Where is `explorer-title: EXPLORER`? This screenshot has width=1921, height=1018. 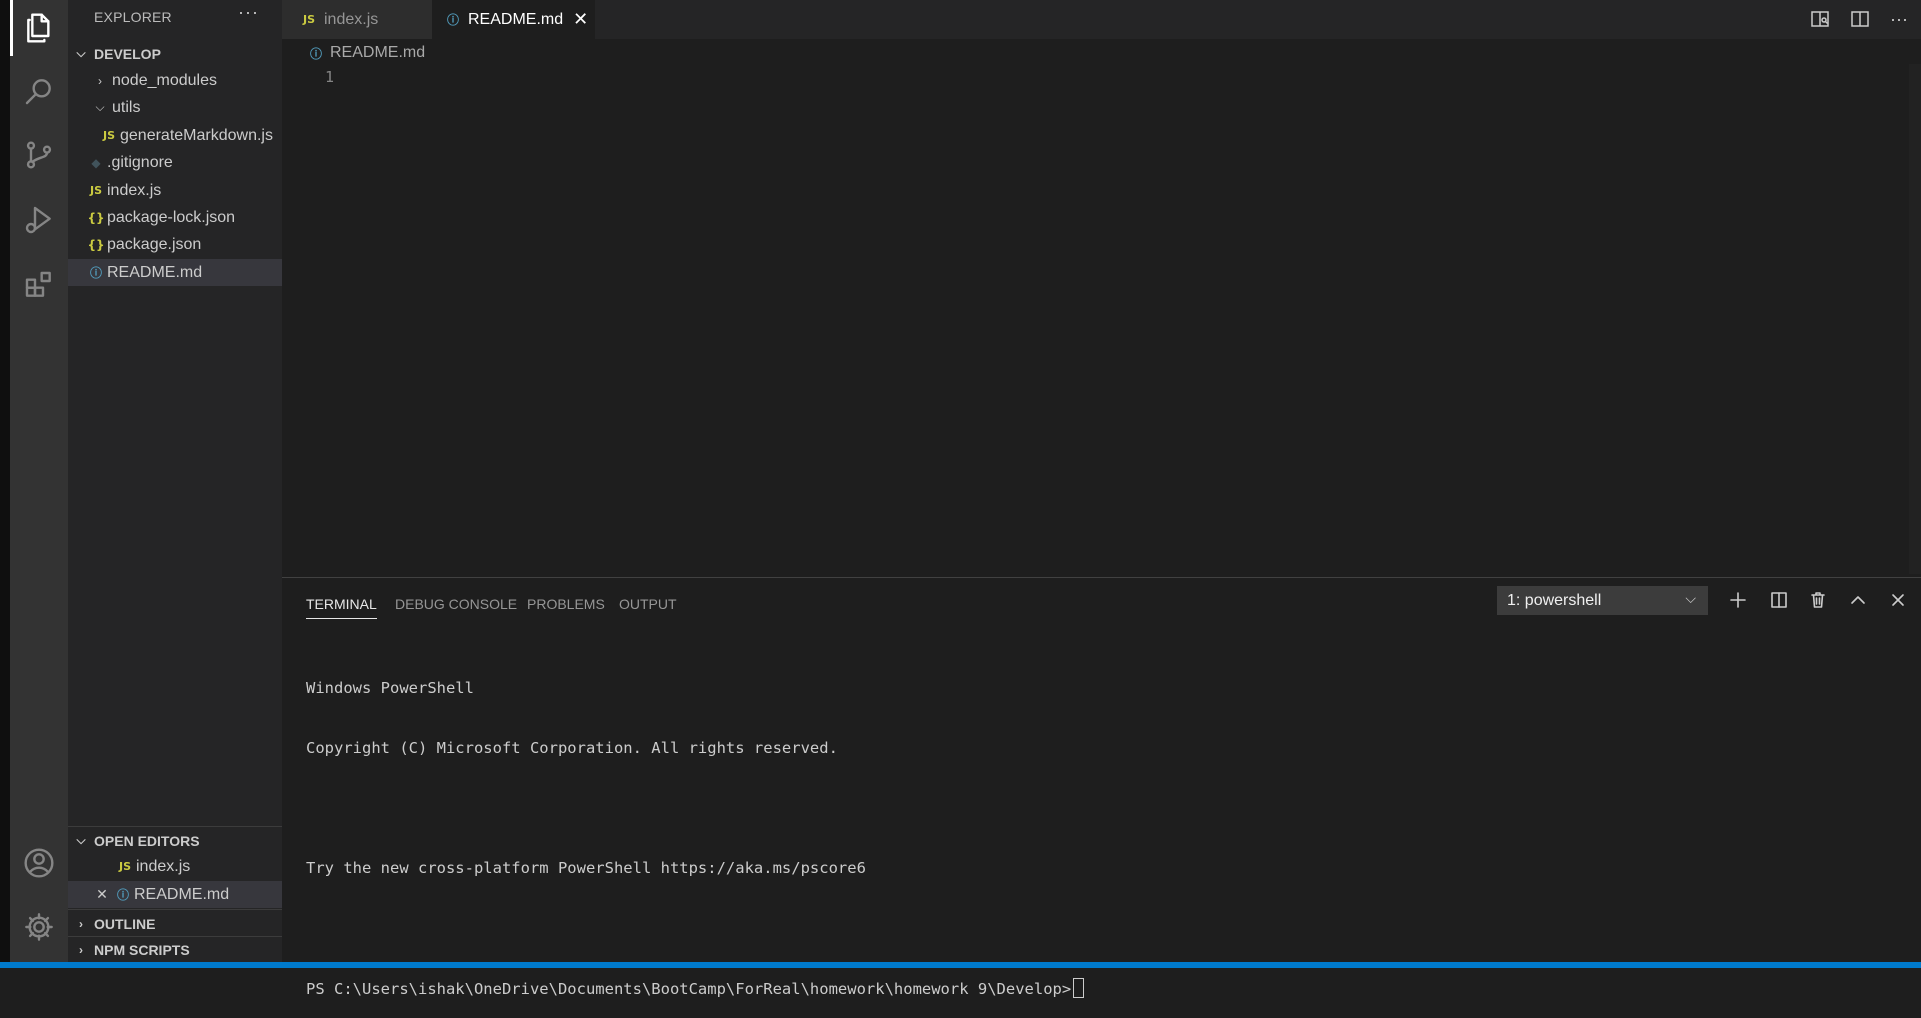
explorer-title: EXPLORER is located at coordinates (133, 17).